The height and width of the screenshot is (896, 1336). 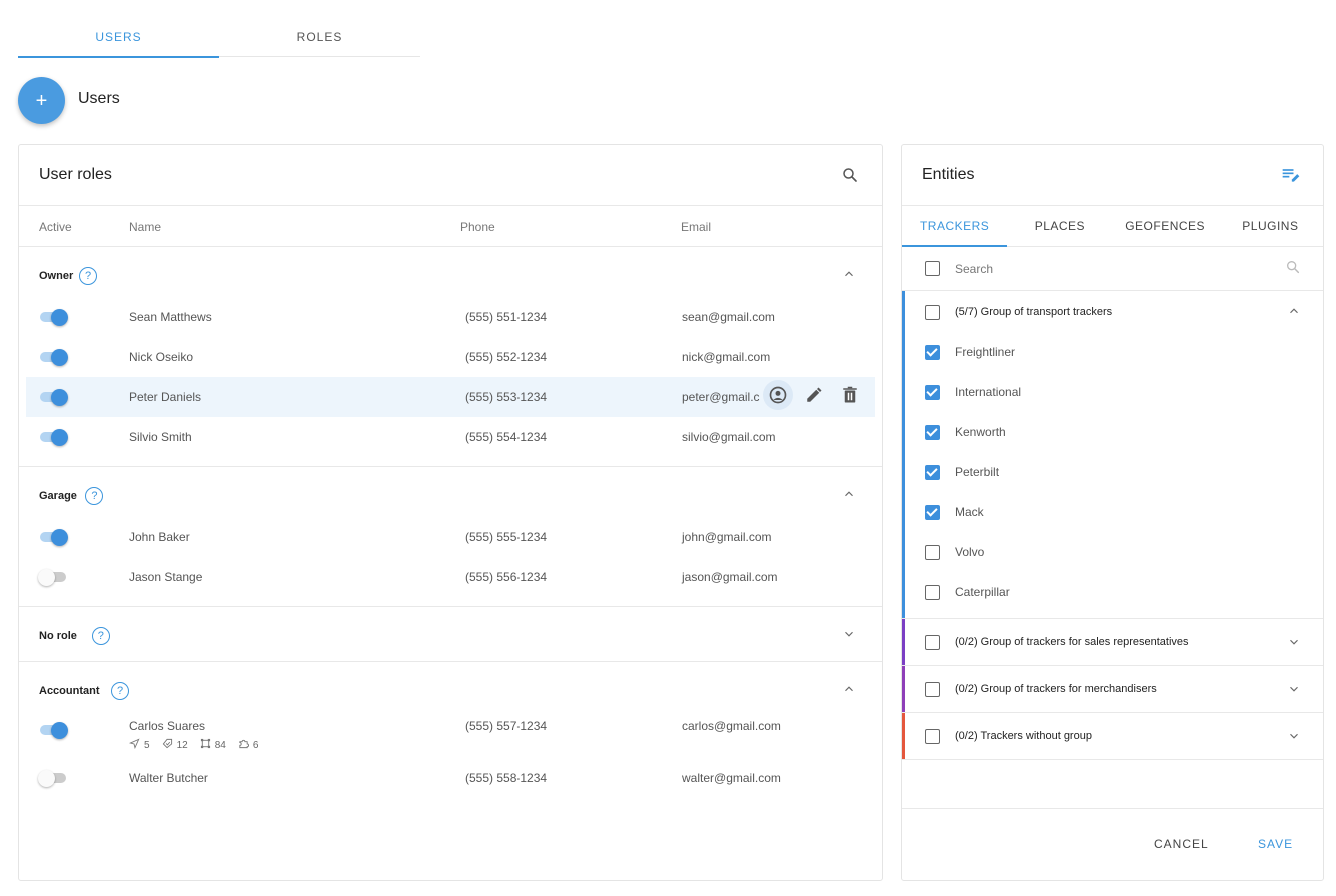 What do you see at coordinates (1291, 175) in the screenshot?
I see `list-edit-icon` at bounding box center [1291, 175].